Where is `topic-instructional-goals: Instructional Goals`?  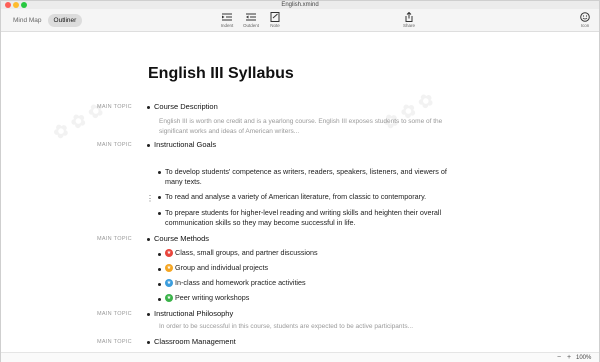
topic-instructional-goals: Instructional Goals is located at coordinates (185, 145).